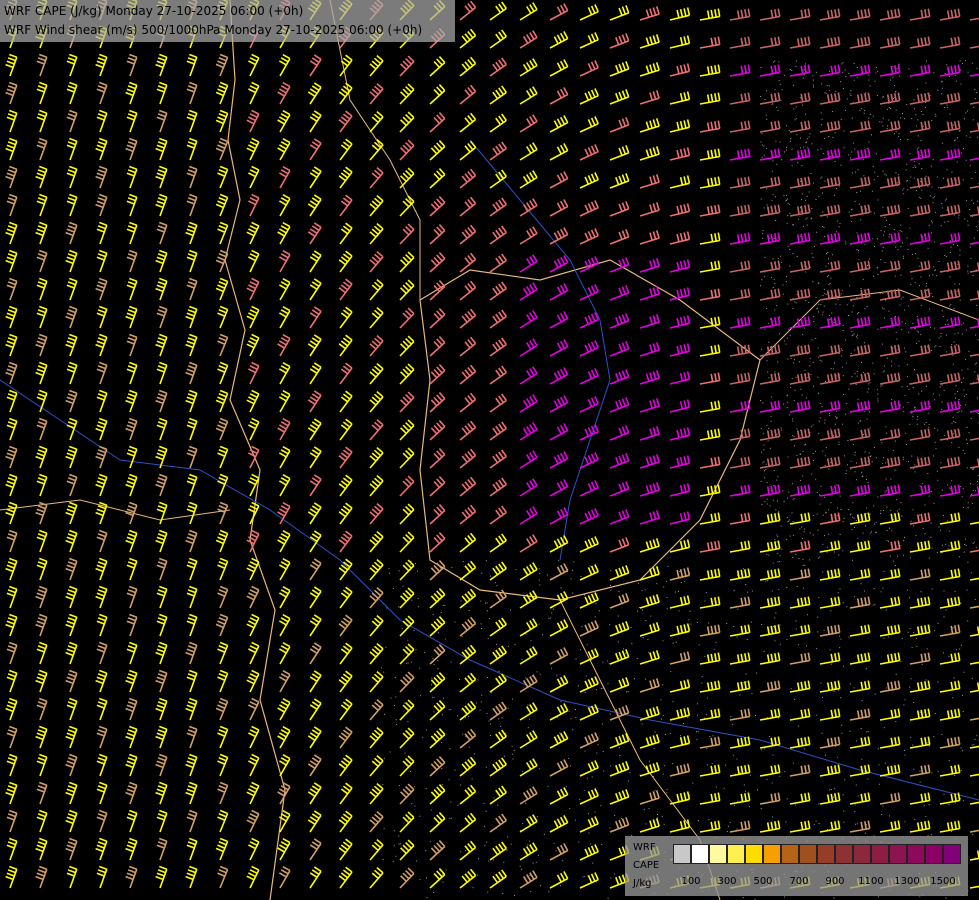 The height and width of the screenshot is (900, 979). Describe the element at coordinates (642, 883) in the screenshot. I see `legend-unit-label: J/kg` at that location.